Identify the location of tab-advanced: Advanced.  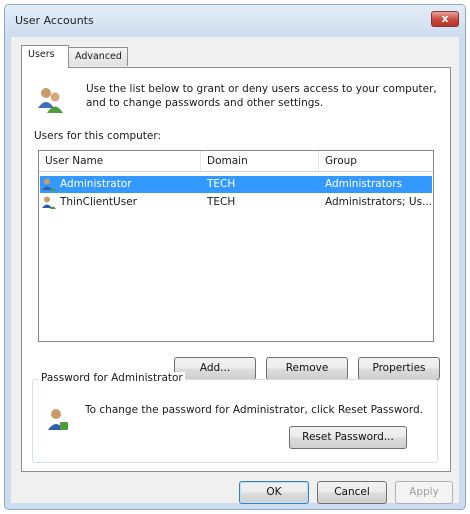
(98, 56).